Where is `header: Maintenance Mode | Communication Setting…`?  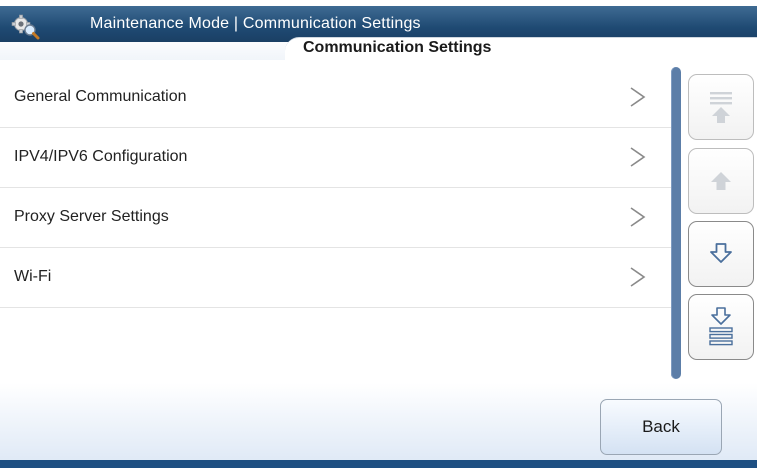
header: Maintenance Mode | Communication Setting… is located at coordinates (378, 30).